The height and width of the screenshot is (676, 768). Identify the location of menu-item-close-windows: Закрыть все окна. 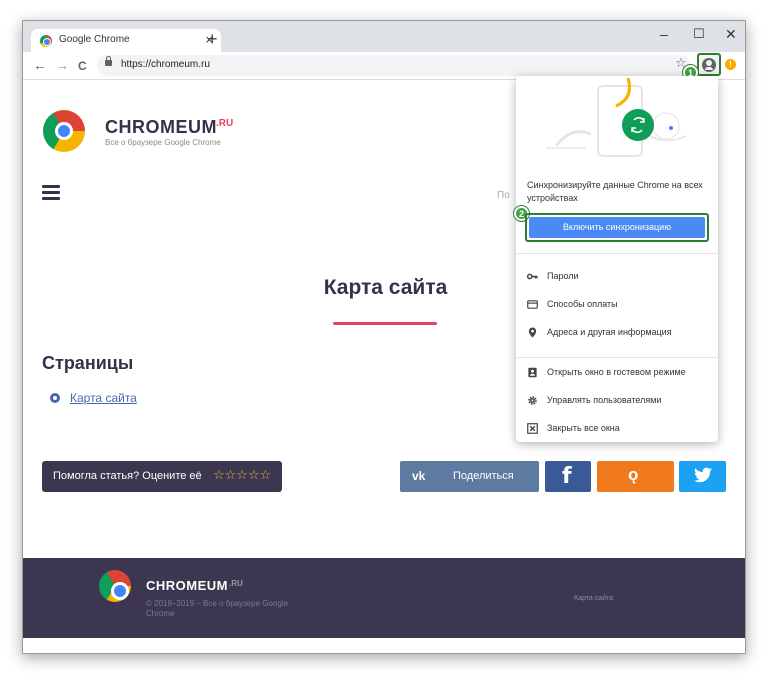
(617, 429).